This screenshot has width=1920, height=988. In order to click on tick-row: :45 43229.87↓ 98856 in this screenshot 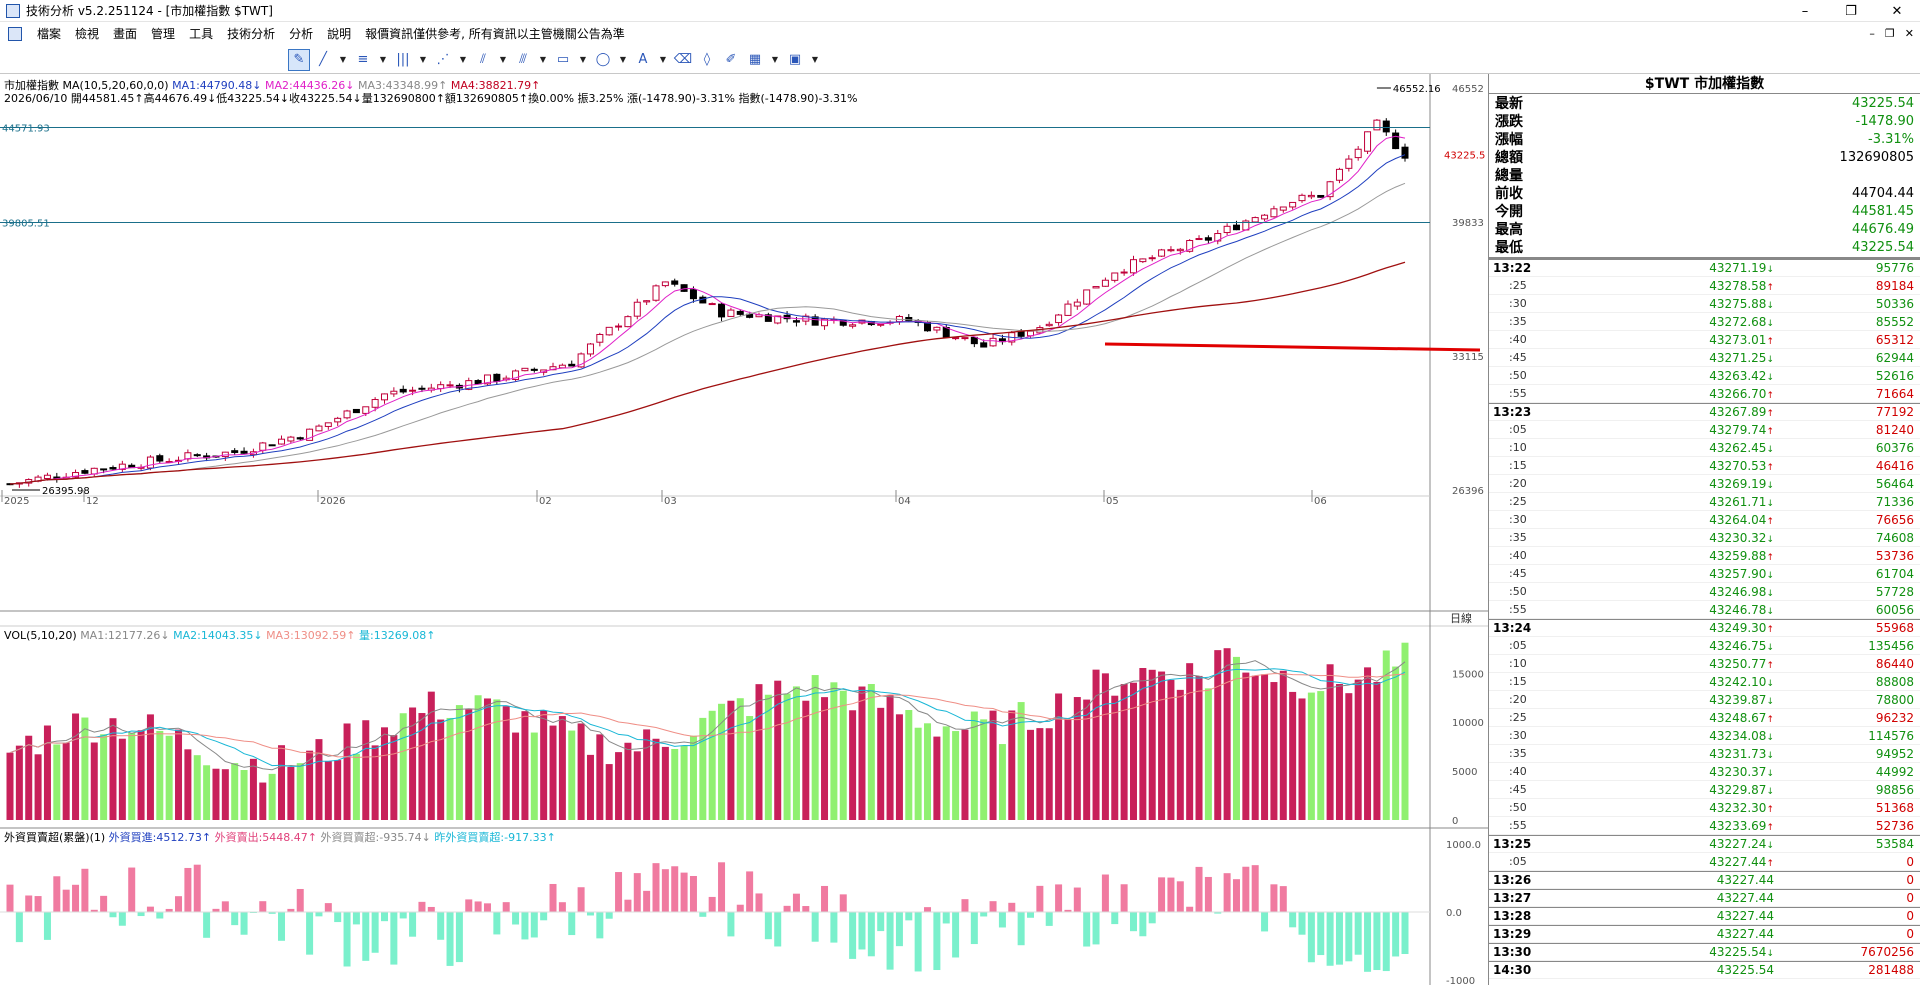, I will do `click(1704, 790)`.